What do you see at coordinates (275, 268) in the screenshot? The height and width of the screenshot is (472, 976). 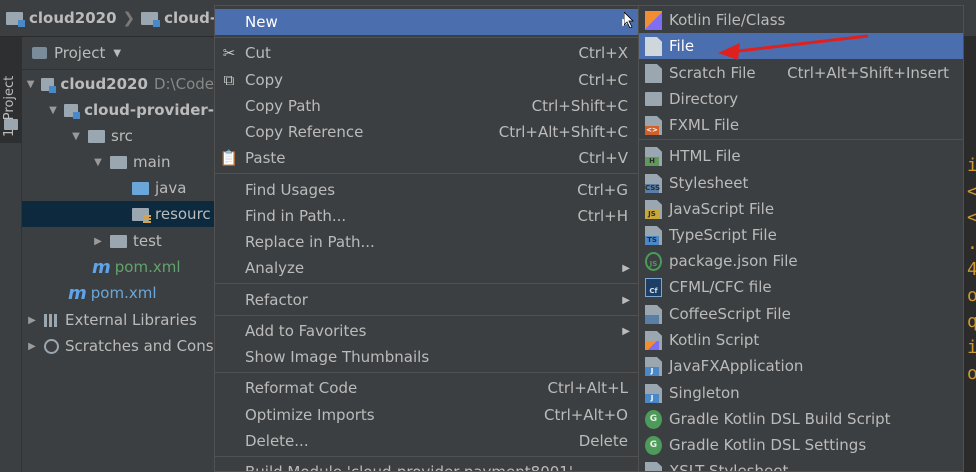 I see `menu-item-label: Analyze` at bounding box center [275, 268].